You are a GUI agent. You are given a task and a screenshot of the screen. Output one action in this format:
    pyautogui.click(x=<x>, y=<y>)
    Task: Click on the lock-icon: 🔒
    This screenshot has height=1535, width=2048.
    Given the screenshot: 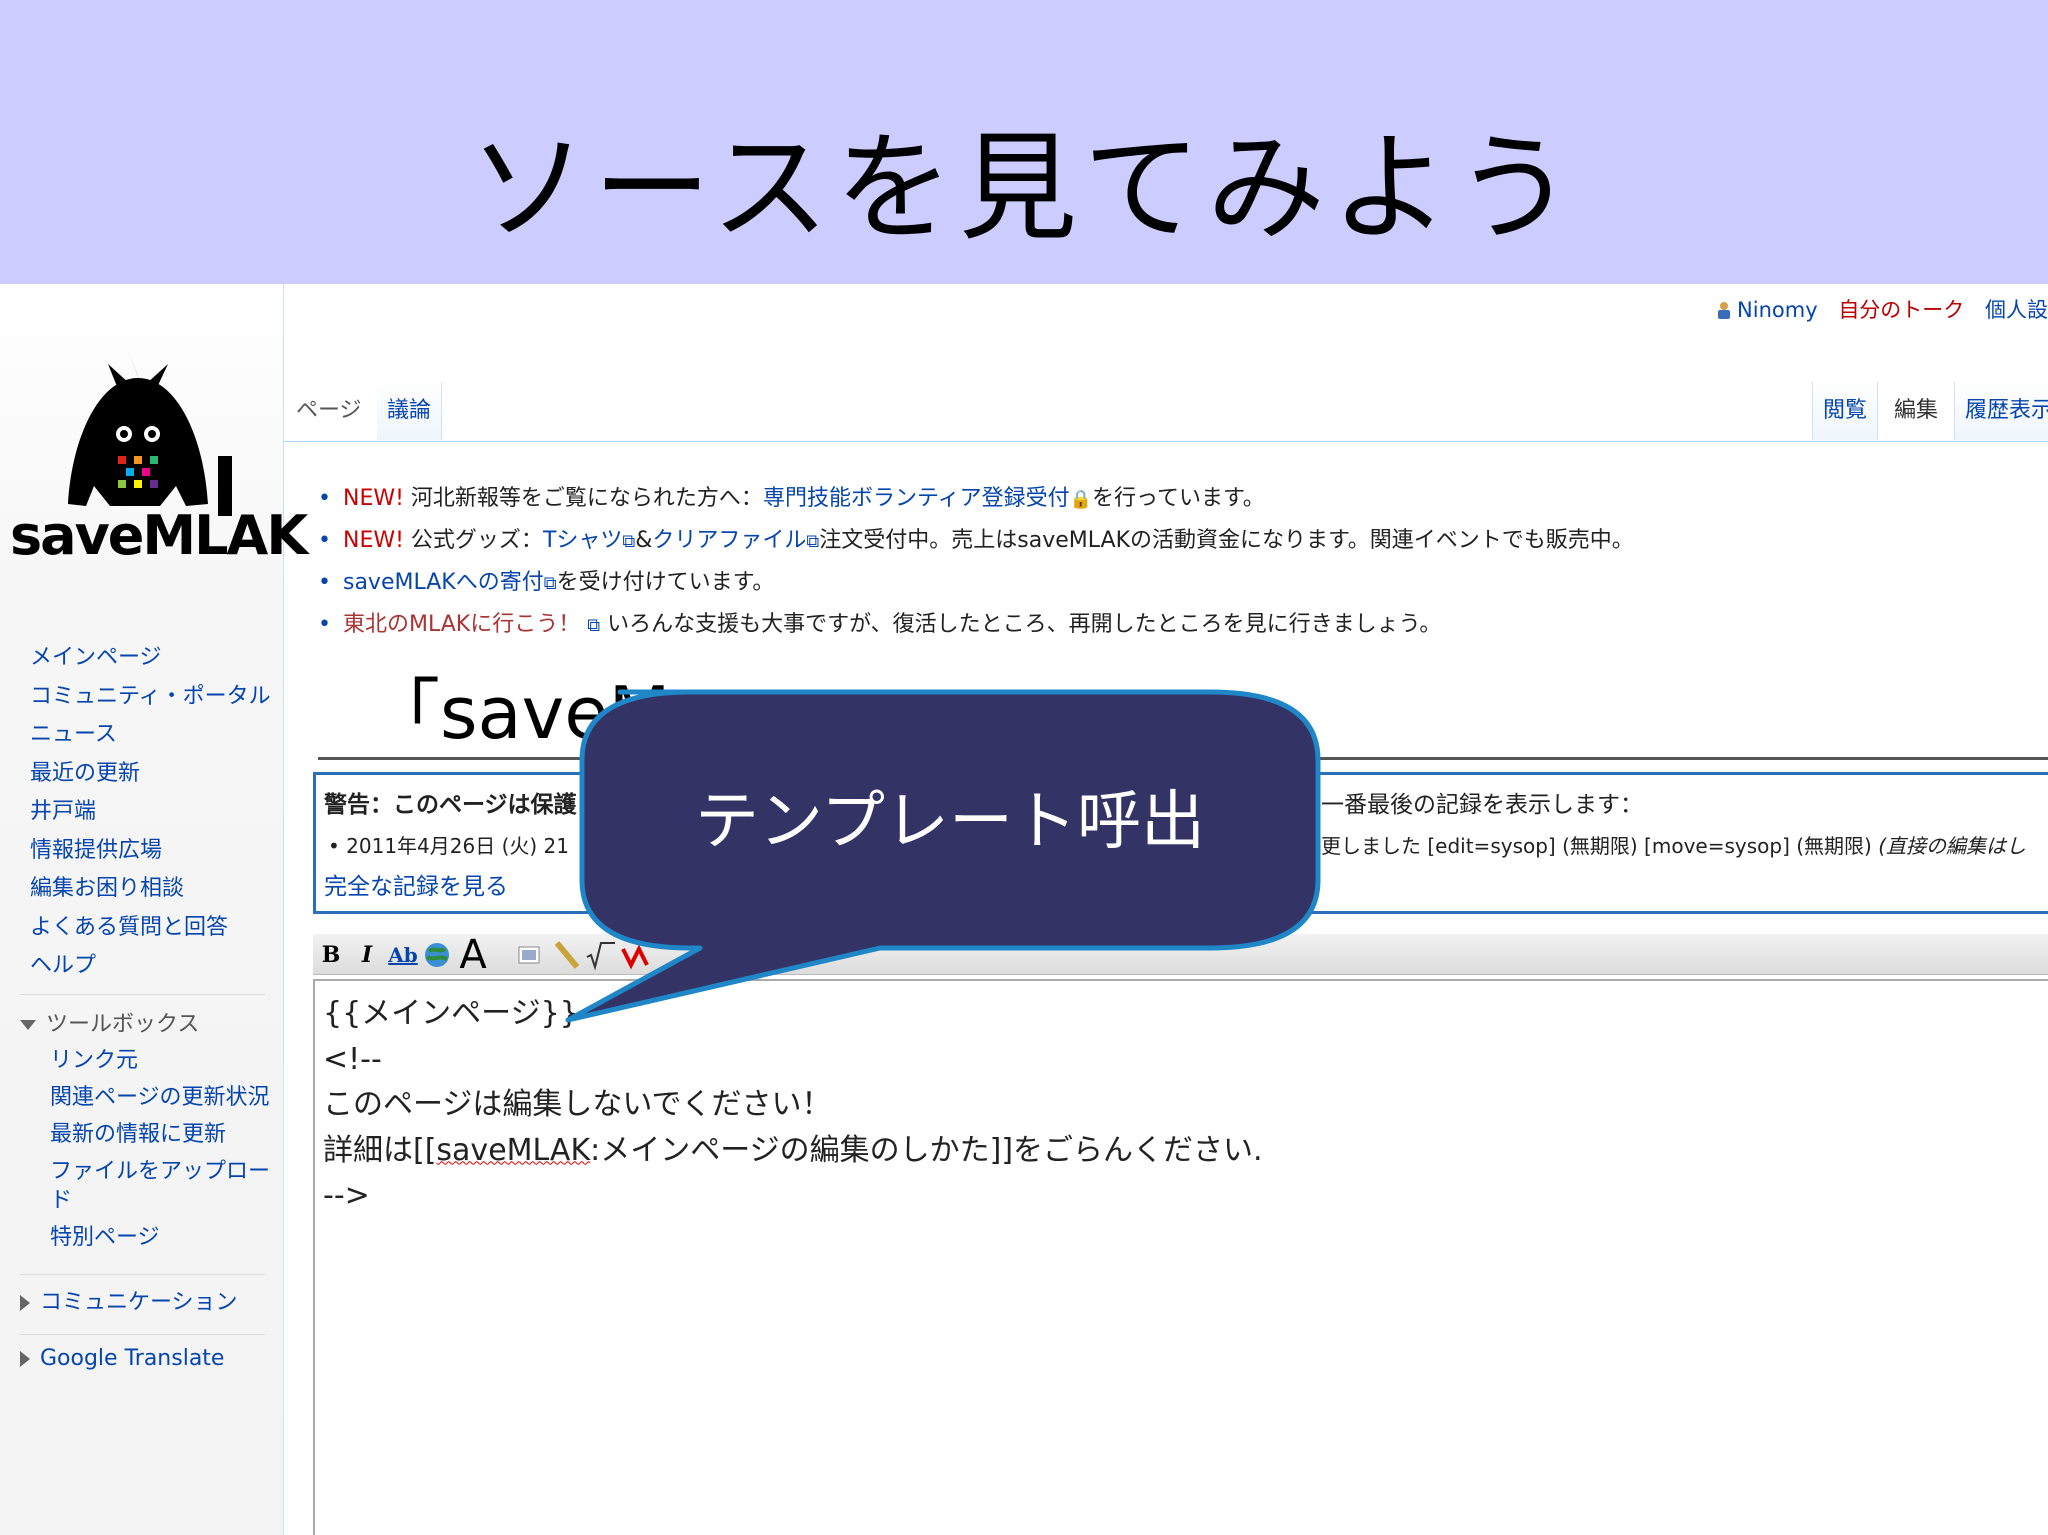 What is the action you would take?
    pyautogui.click(x=1081, y=499)
    